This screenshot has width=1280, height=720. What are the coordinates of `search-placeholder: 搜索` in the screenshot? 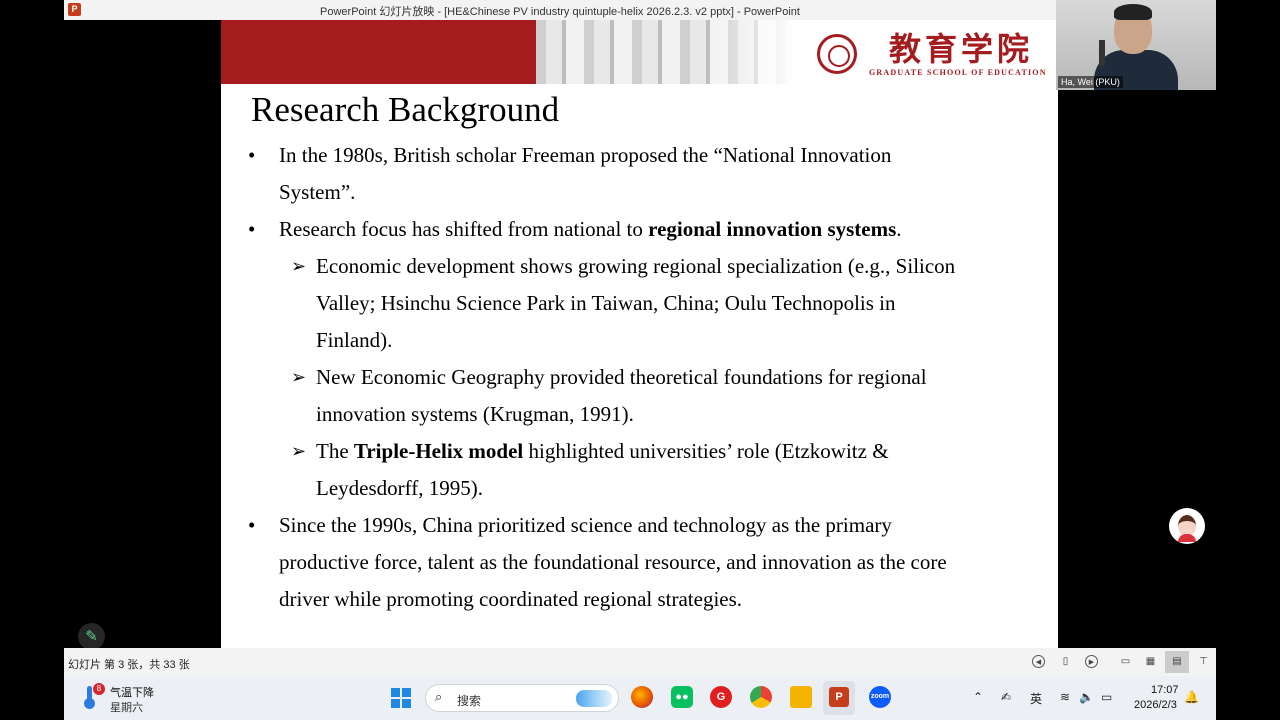 It's located at (469, 701).